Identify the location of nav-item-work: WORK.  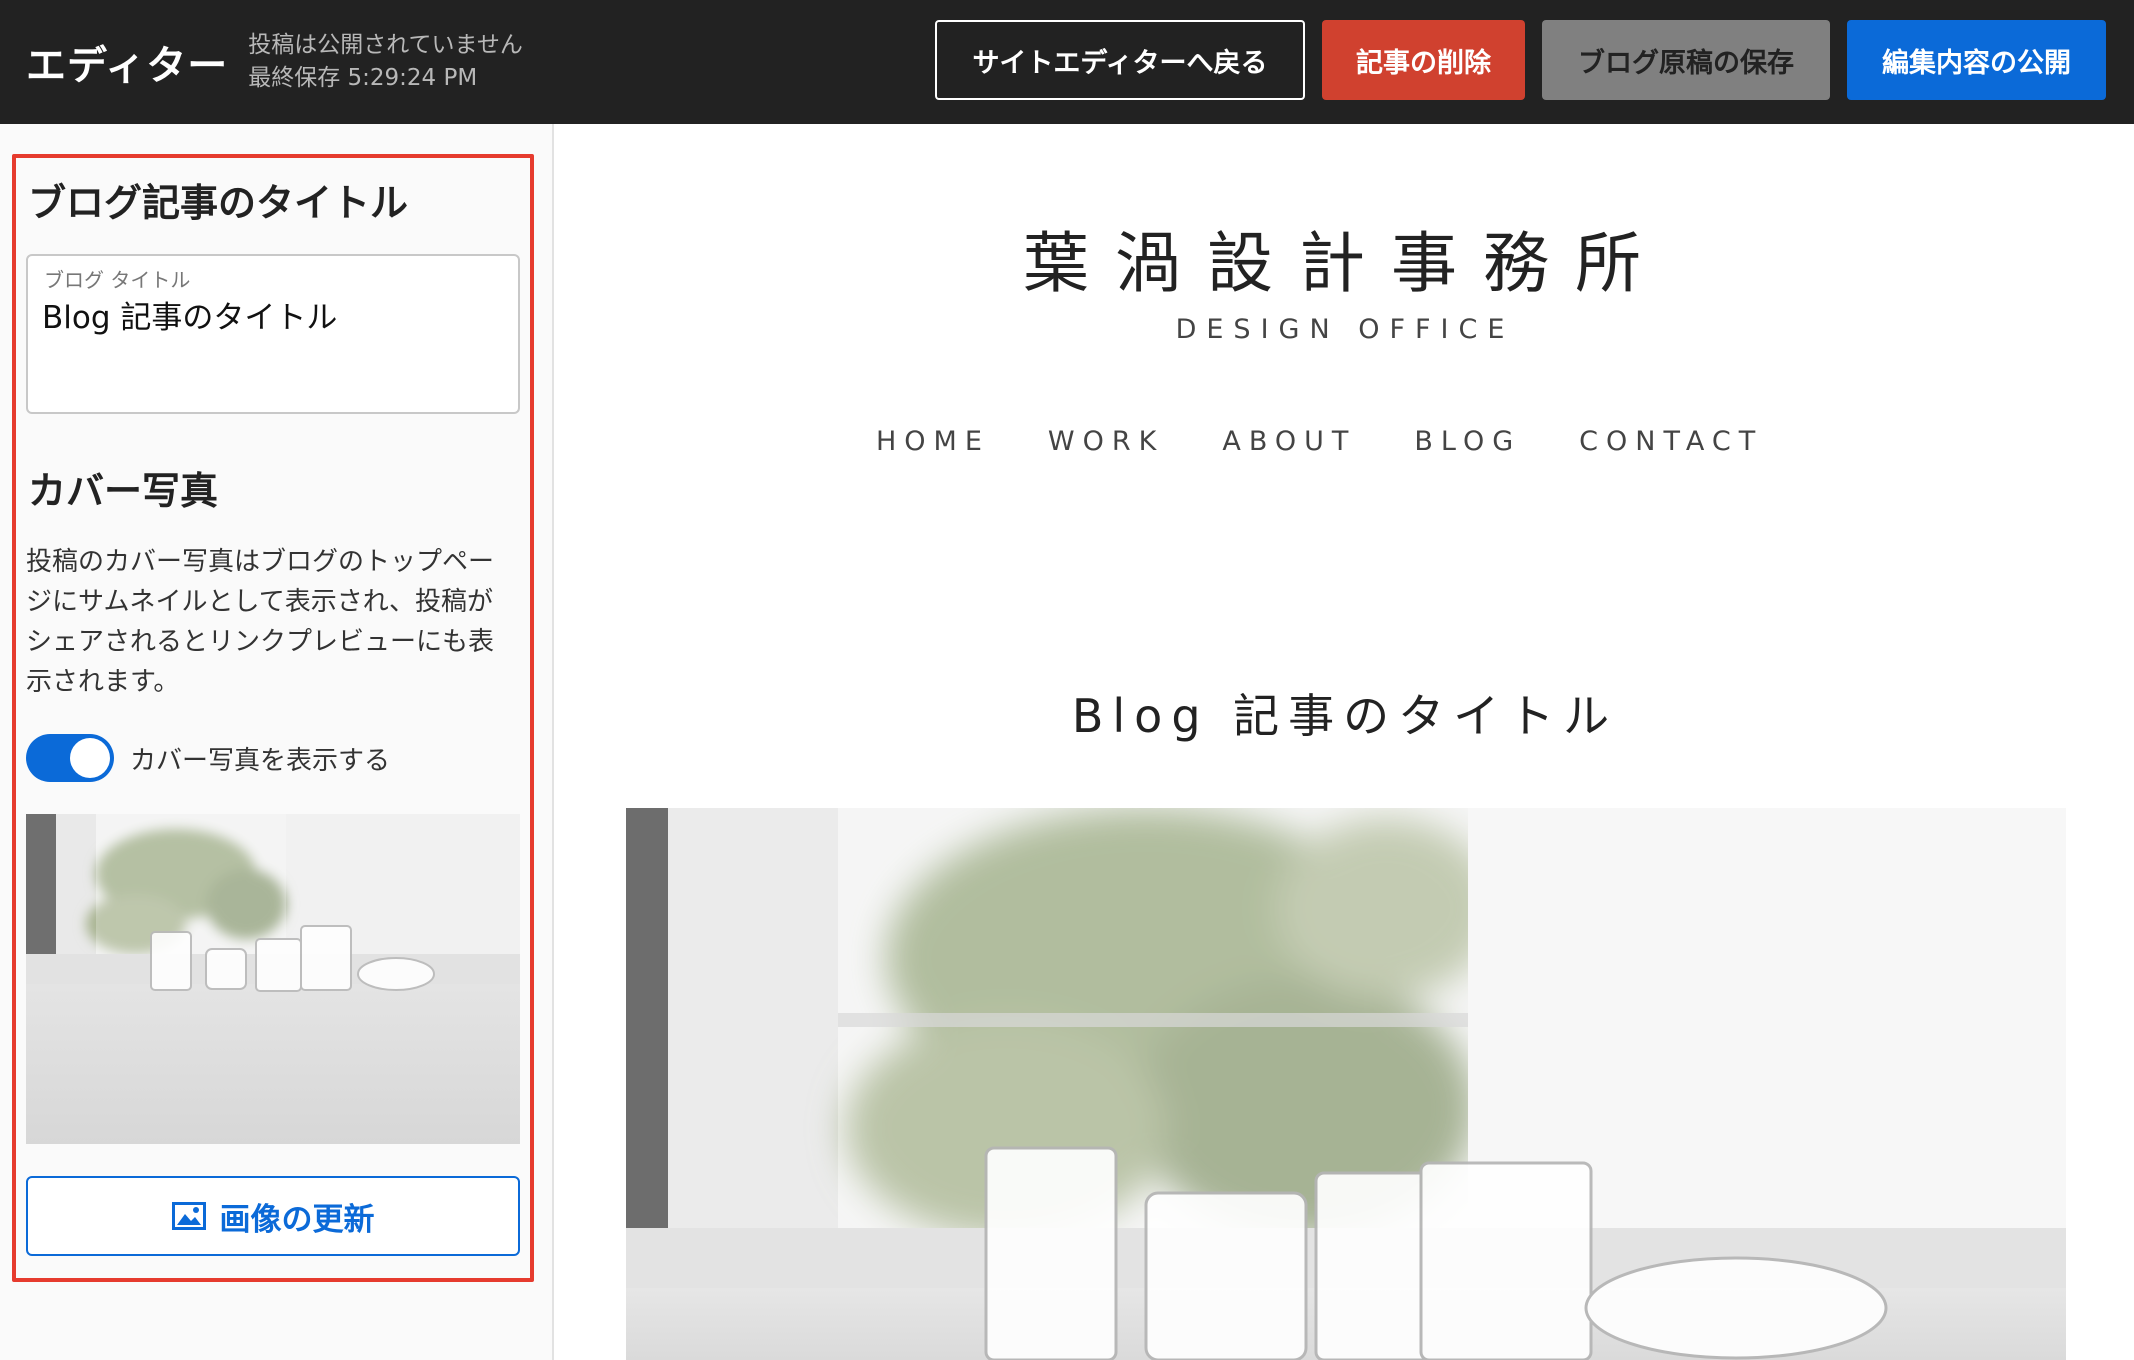
(1106, 441).